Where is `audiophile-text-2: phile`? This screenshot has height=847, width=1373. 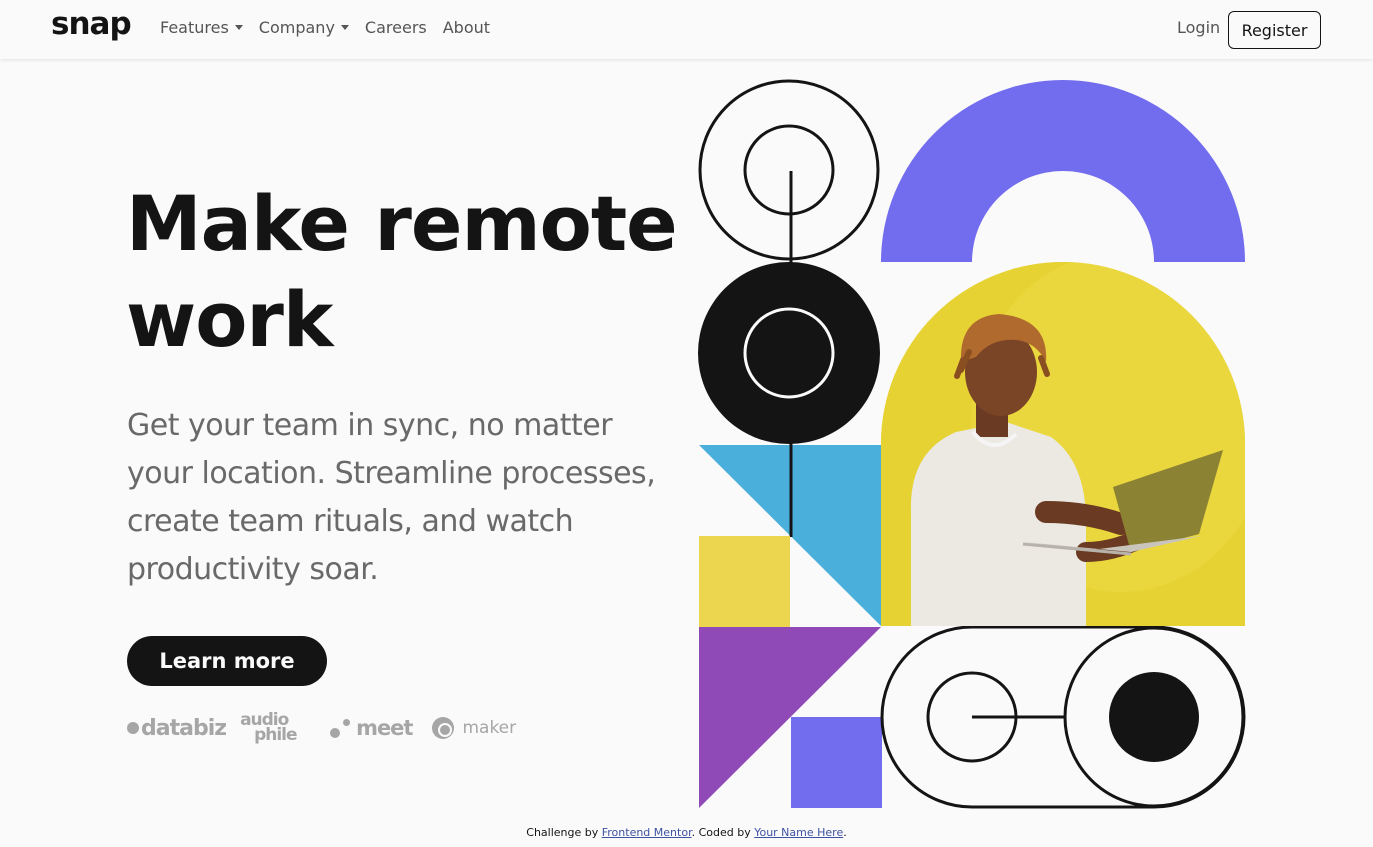 audiophile-text-2: phile is located at coordinates (275, 735).